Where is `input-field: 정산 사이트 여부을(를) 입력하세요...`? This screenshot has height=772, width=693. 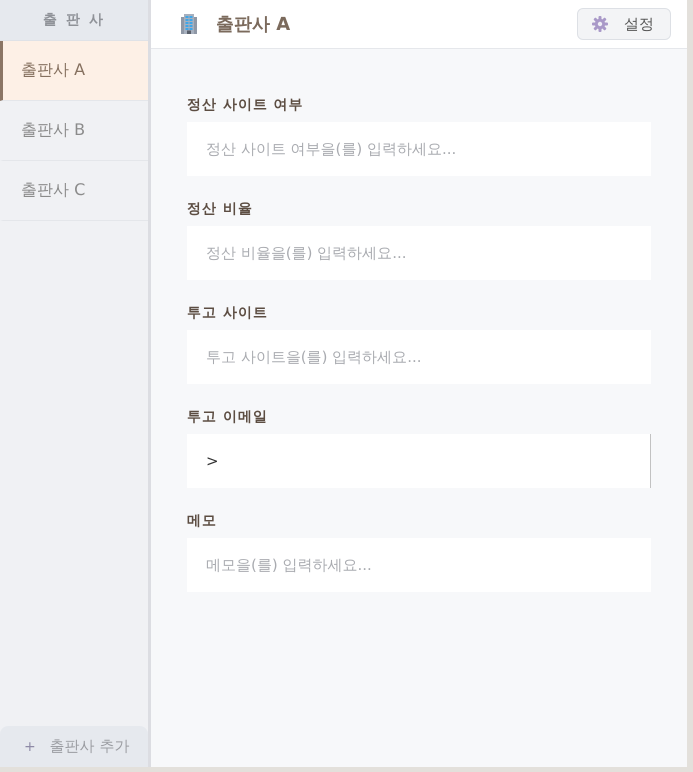
input-field: 정산 사이트 여부을(를) 입력하세요... is located at coordinates (419, 149).